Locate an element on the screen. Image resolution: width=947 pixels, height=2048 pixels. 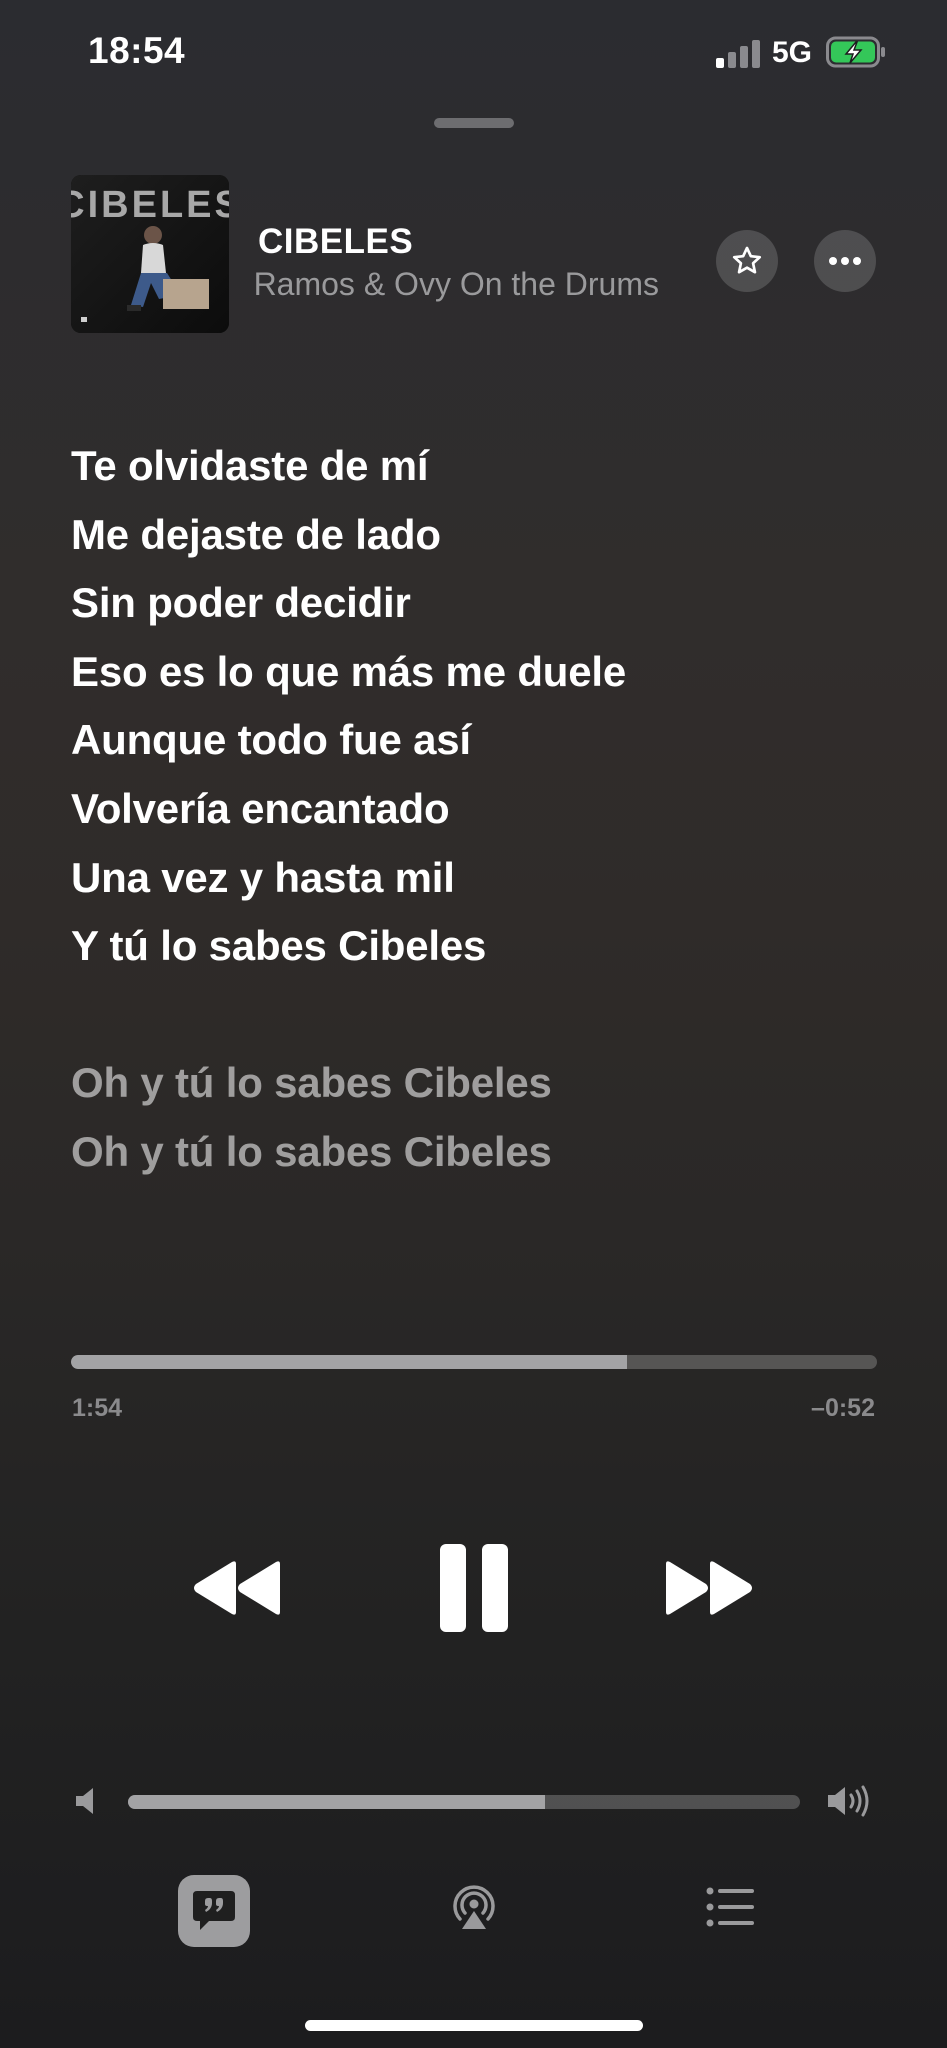
artist-name: Ramos & Ovy On the Drums is located at coordinates (456, 284).